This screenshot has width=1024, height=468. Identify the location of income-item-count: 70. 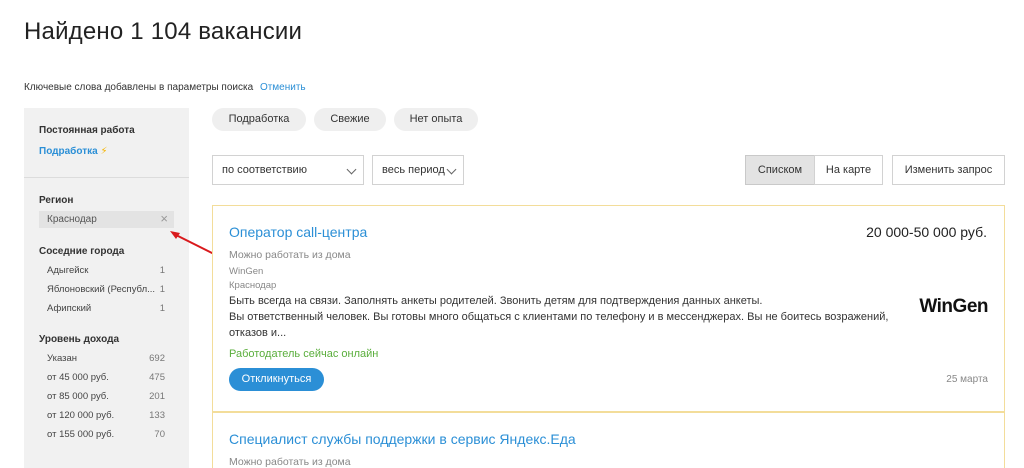
(159, 434).